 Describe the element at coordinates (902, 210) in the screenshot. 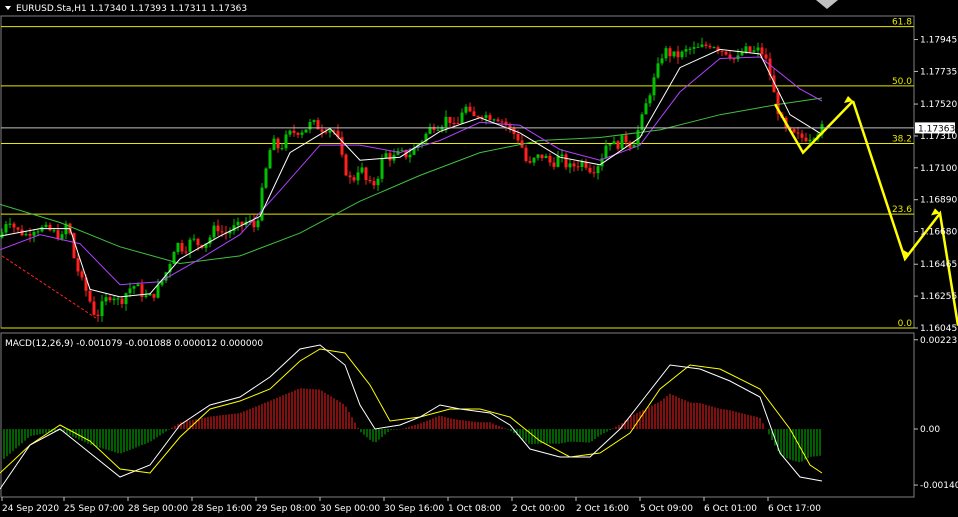

I see `fib-label-3: 23.6` at that location.